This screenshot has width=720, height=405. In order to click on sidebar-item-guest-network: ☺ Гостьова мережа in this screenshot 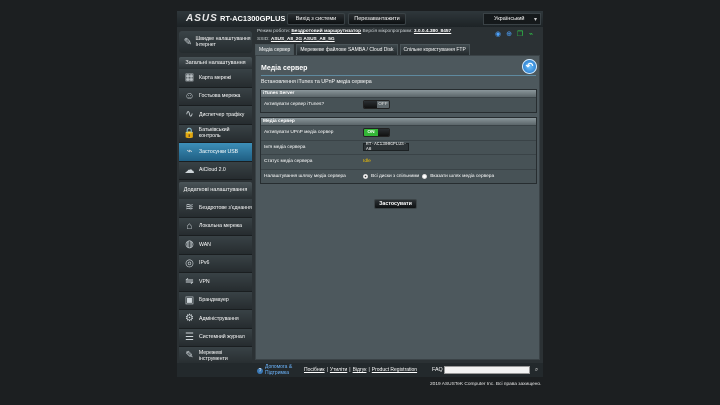, I will do `click(215, 96)`.